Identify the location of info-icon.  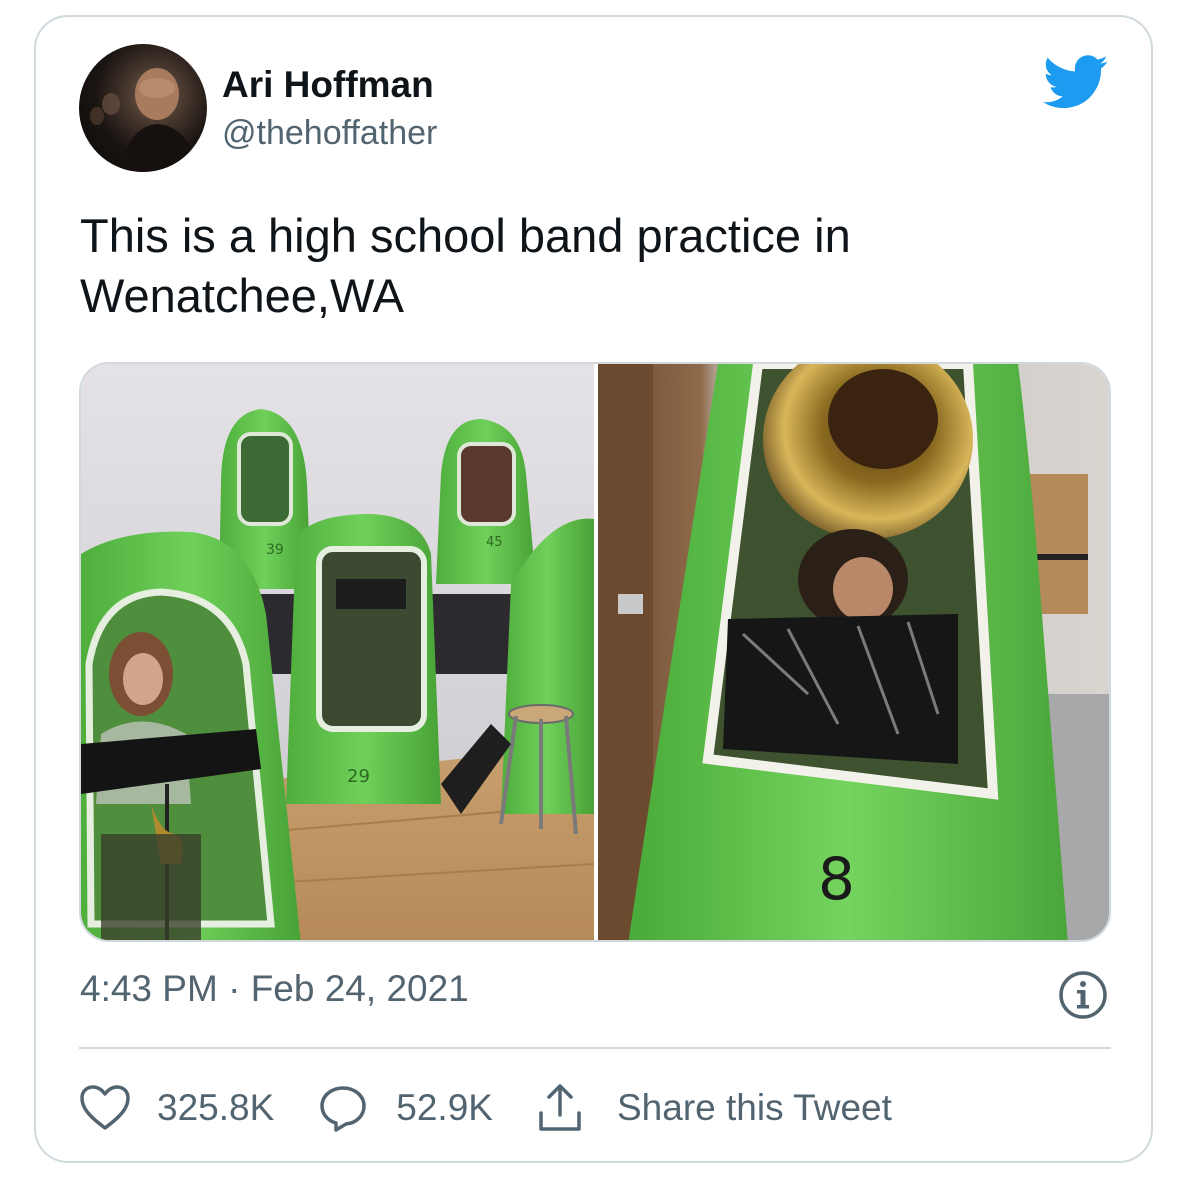
(1083, 995).